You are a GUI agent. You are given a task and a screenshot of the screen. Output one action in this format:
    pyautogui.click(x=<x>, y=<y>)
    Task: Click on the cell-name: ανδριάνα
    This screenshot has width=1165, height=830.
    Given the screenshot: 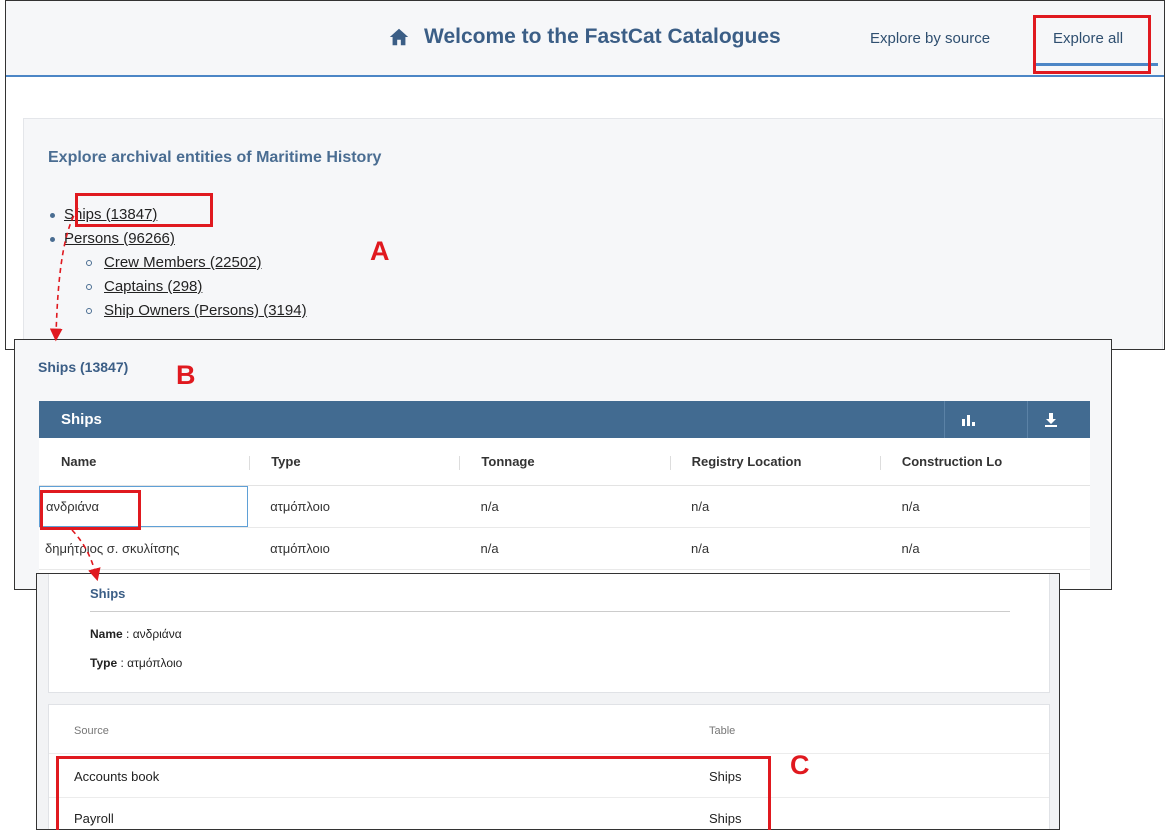 What is the action you would take?
    pyautogui.click(x=144, y=506)
    